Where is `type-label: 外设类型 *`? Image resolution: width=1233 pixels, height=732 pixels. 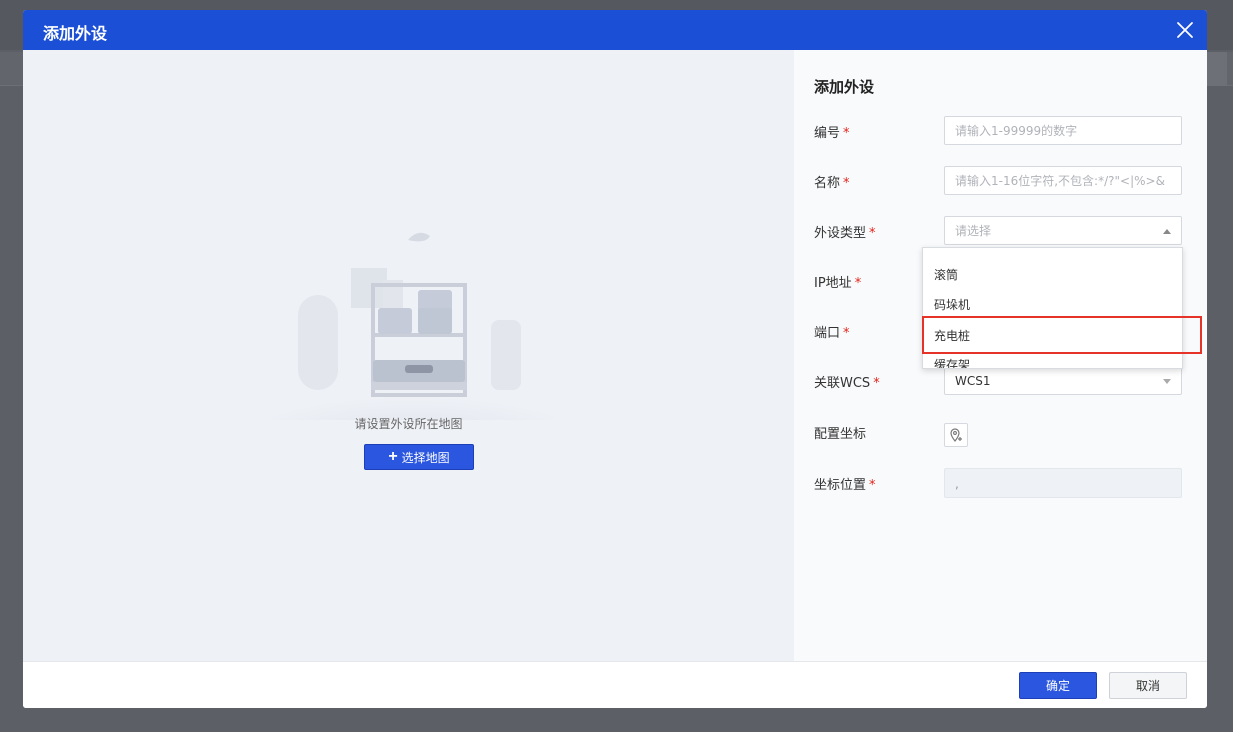
type-label: 外设类型 * is located at coordinates (845, 233).